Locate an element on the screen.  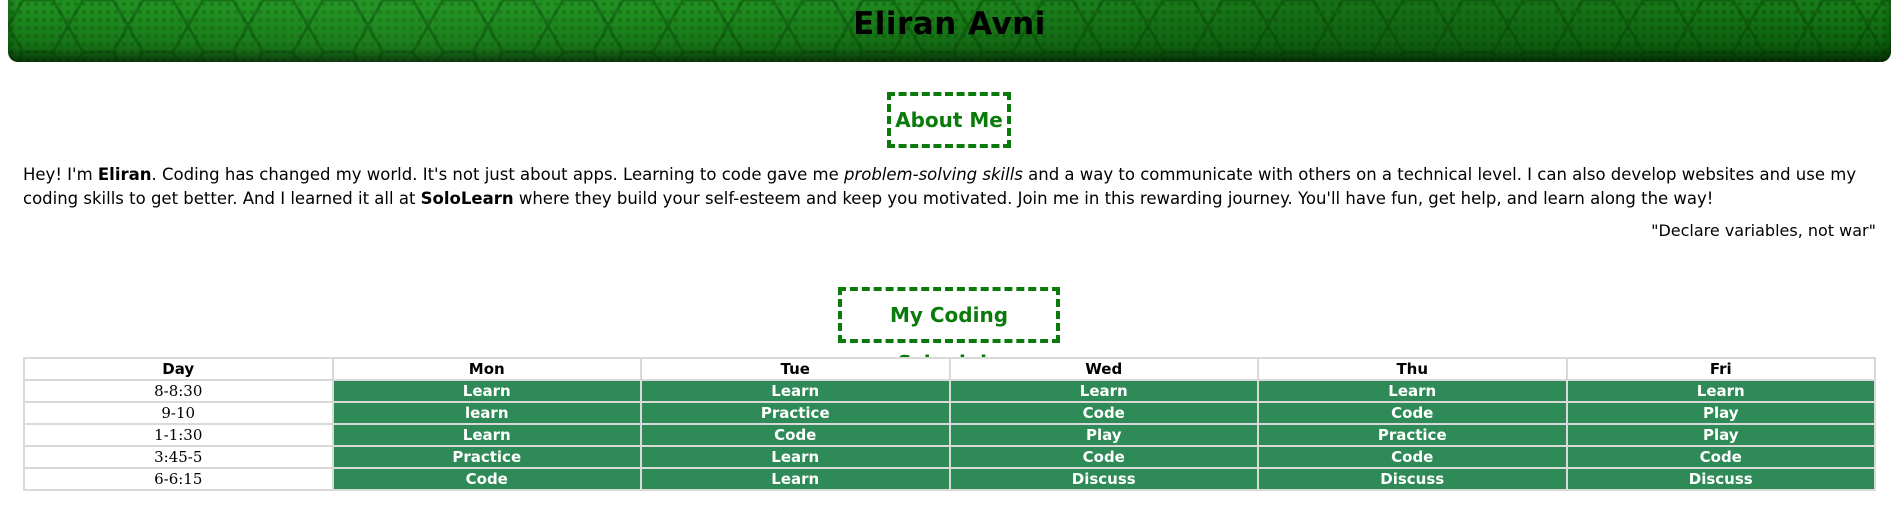
time-cell: 6-6:15 is located at coordinates (178, 479).